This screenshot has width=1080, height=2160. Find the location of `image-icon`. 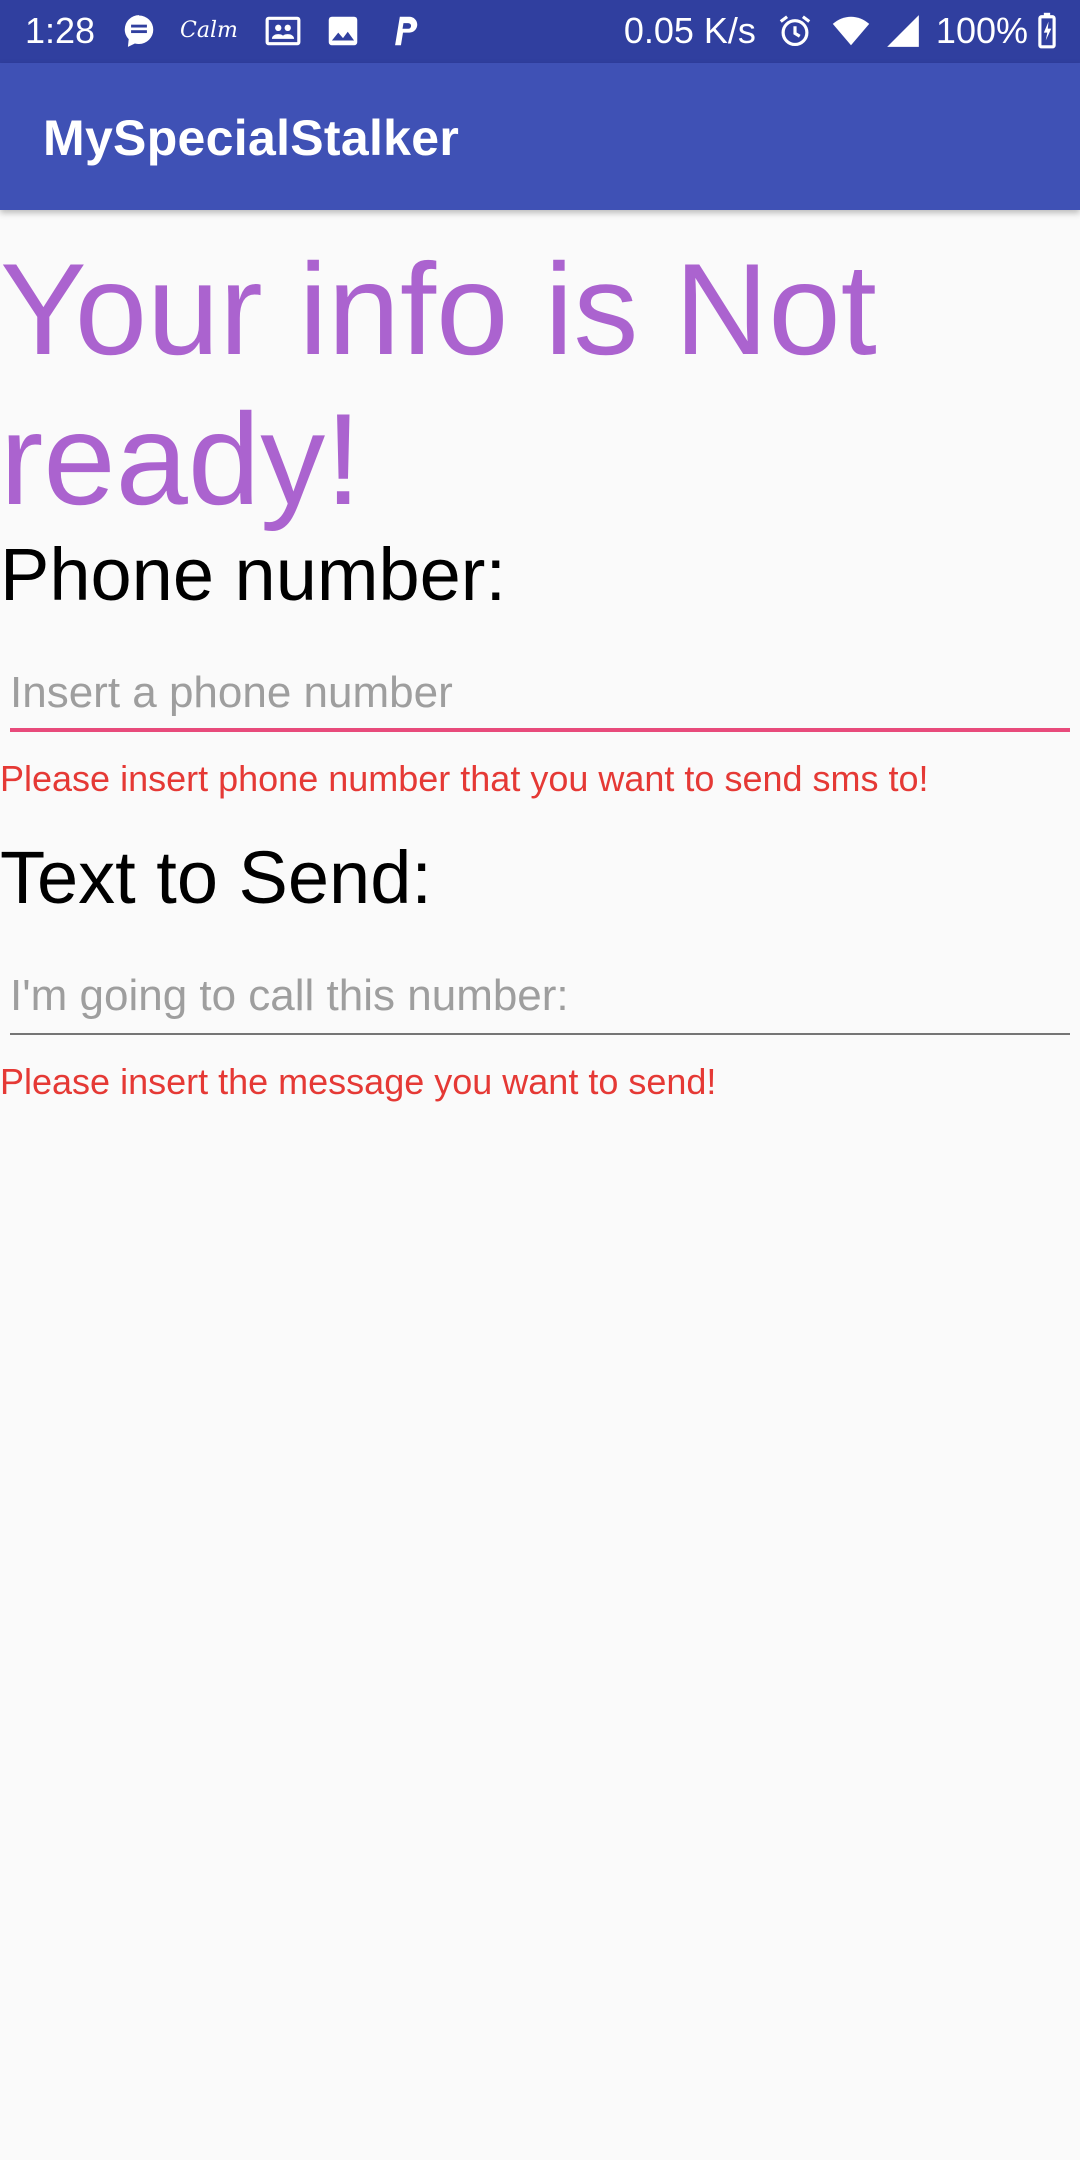

image-icon is located at coordinates (343, 31).